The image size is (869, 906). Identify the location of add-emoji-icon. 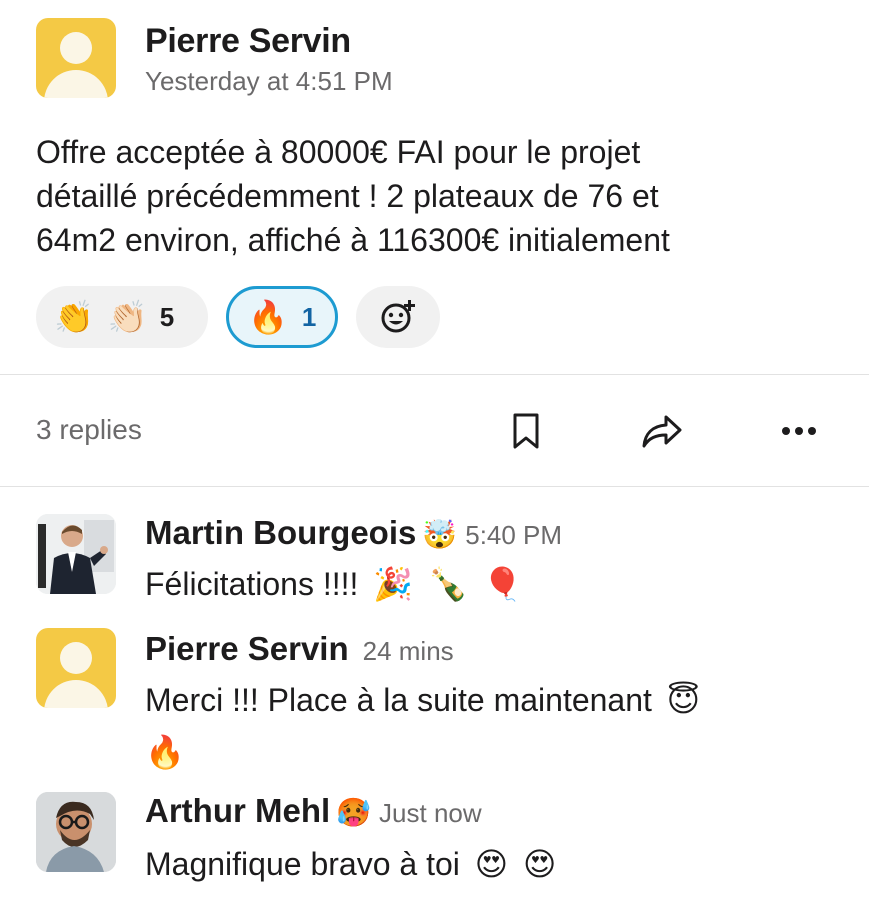
(398, 316).